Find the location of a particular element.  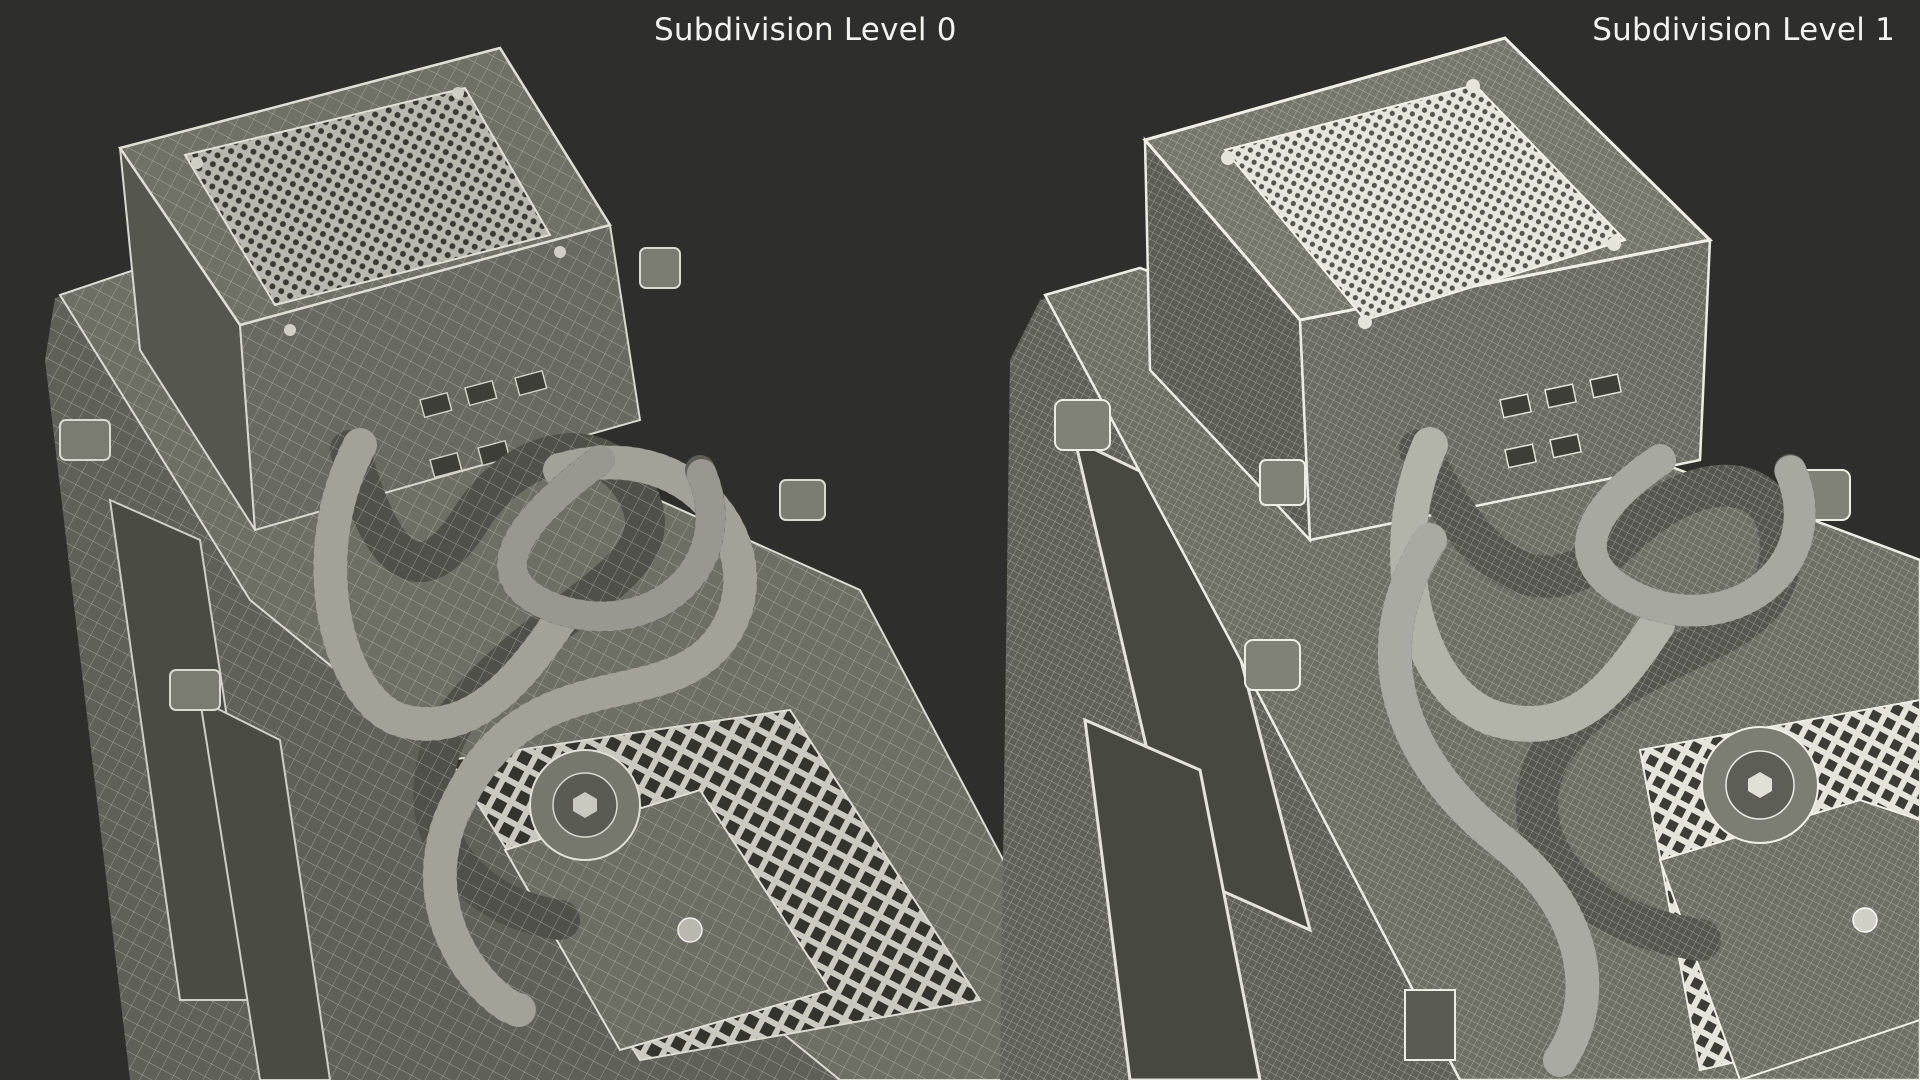

subdivision-level-0-label: Subdivision Level 0 is located at coordinates (805, 30).